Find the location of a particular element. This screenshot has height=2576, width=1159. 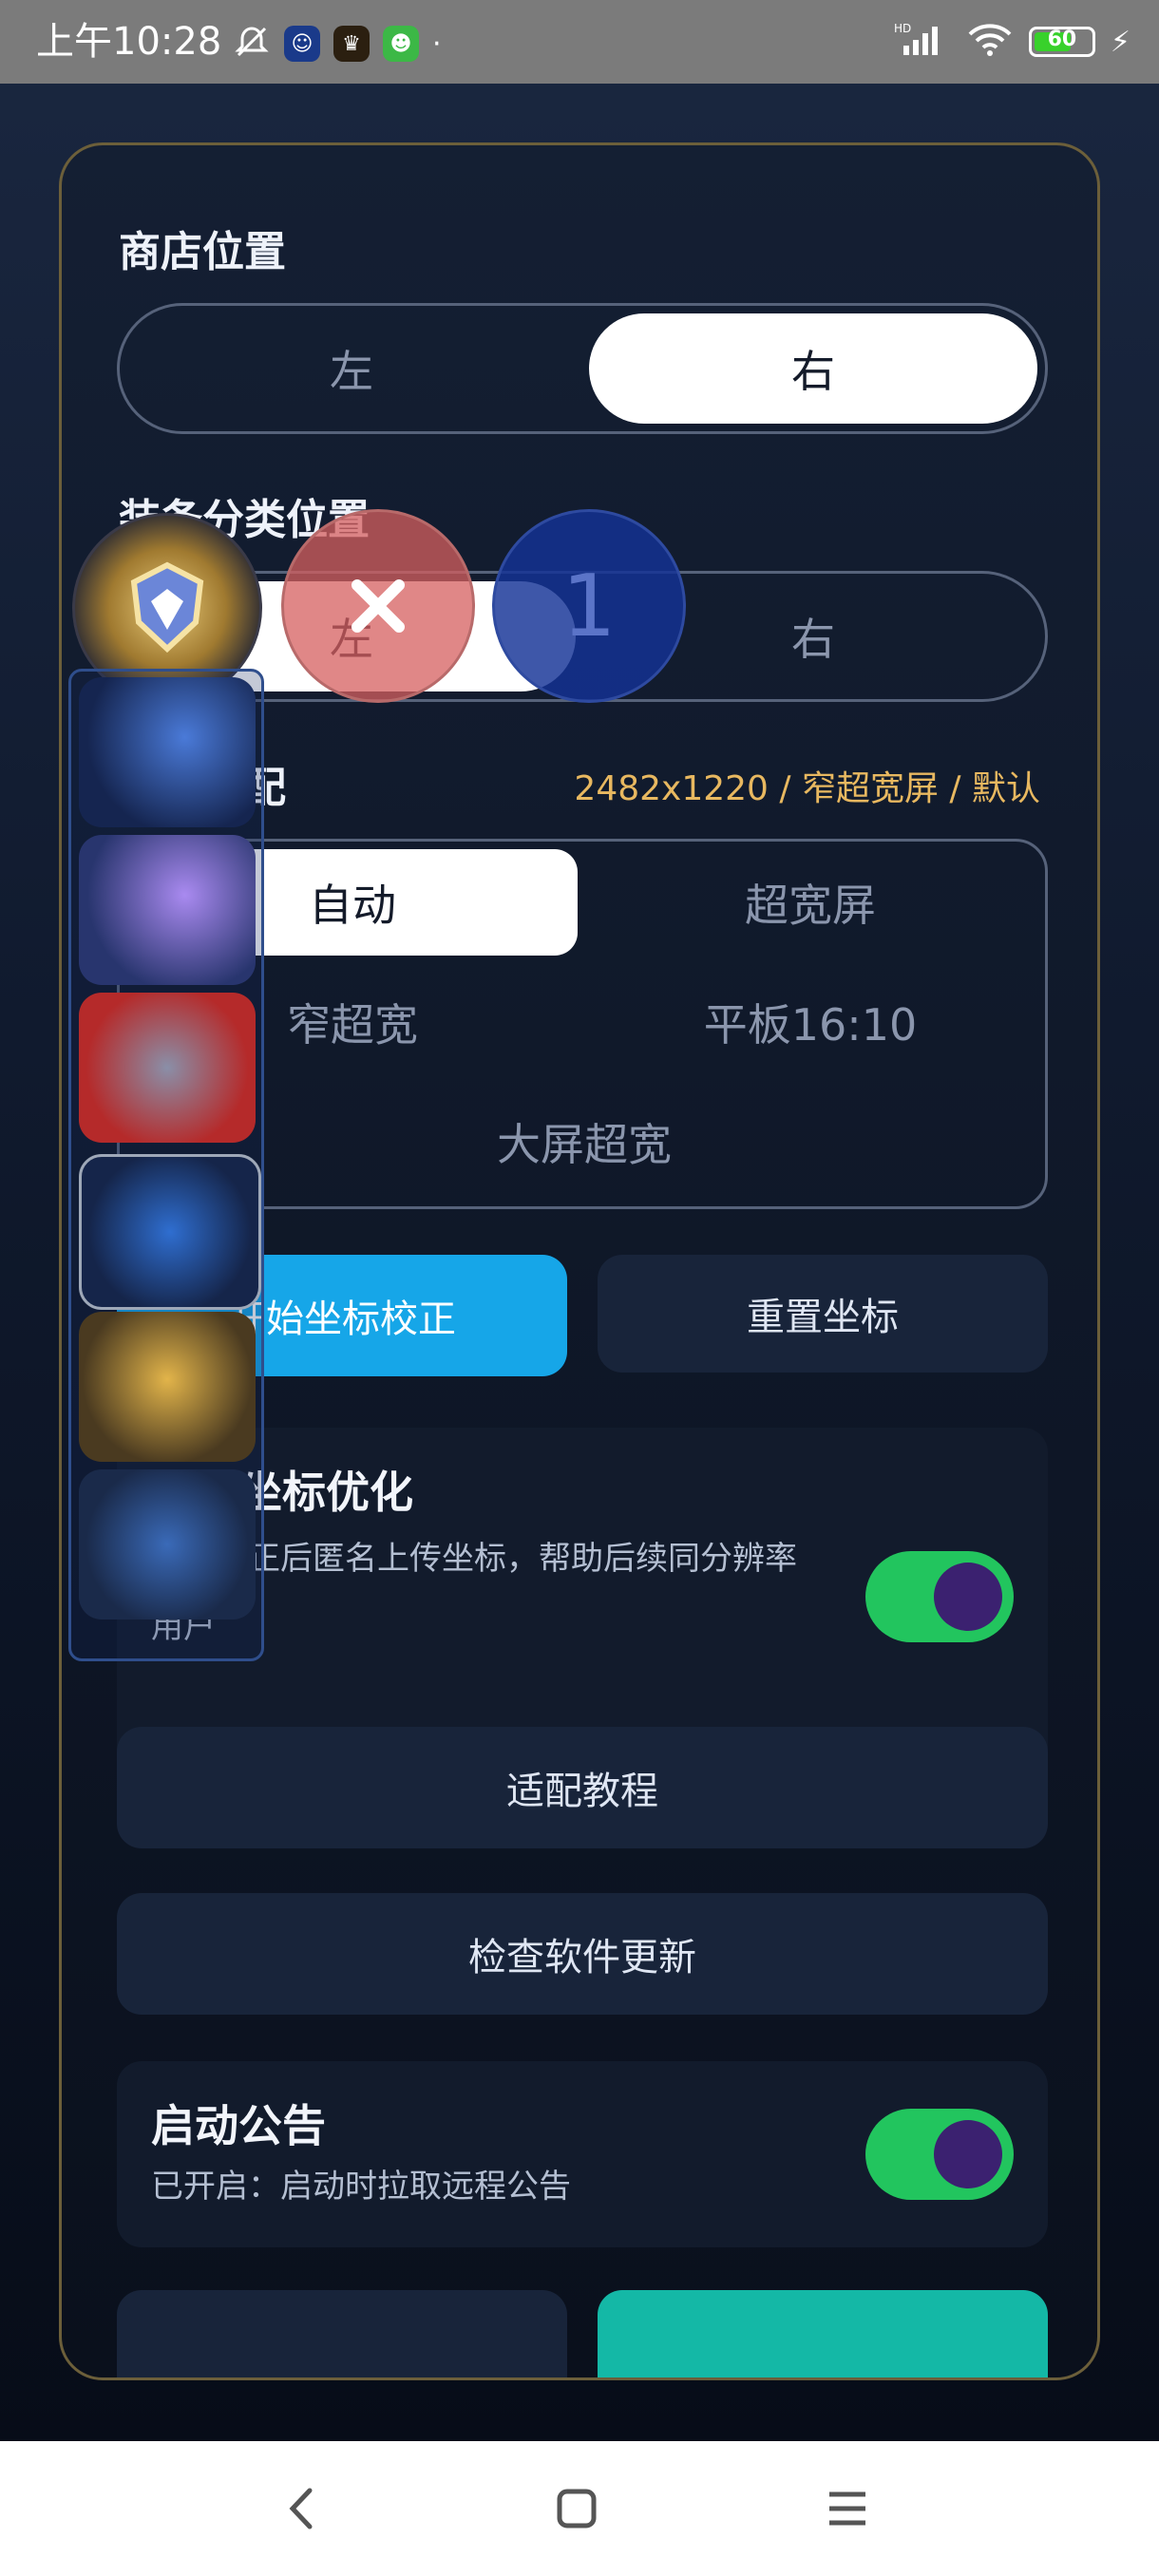

startup-notice-title: 启动公告 is located at coordinates (238, 2125).